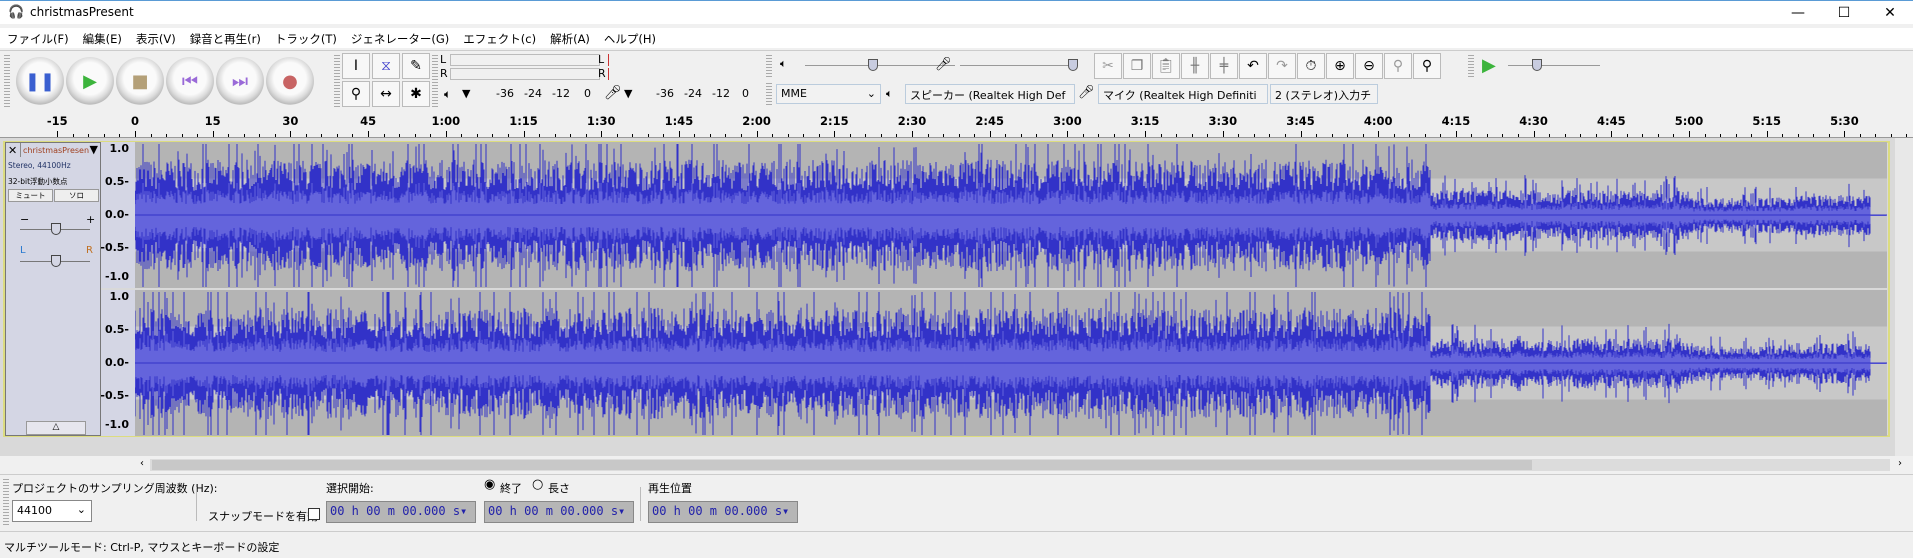 The width and height of the screenshot is (1913, 558). Describe the element at coordinates (444, 73) in the screenshot. I see `meter-r-label: R` at that location.